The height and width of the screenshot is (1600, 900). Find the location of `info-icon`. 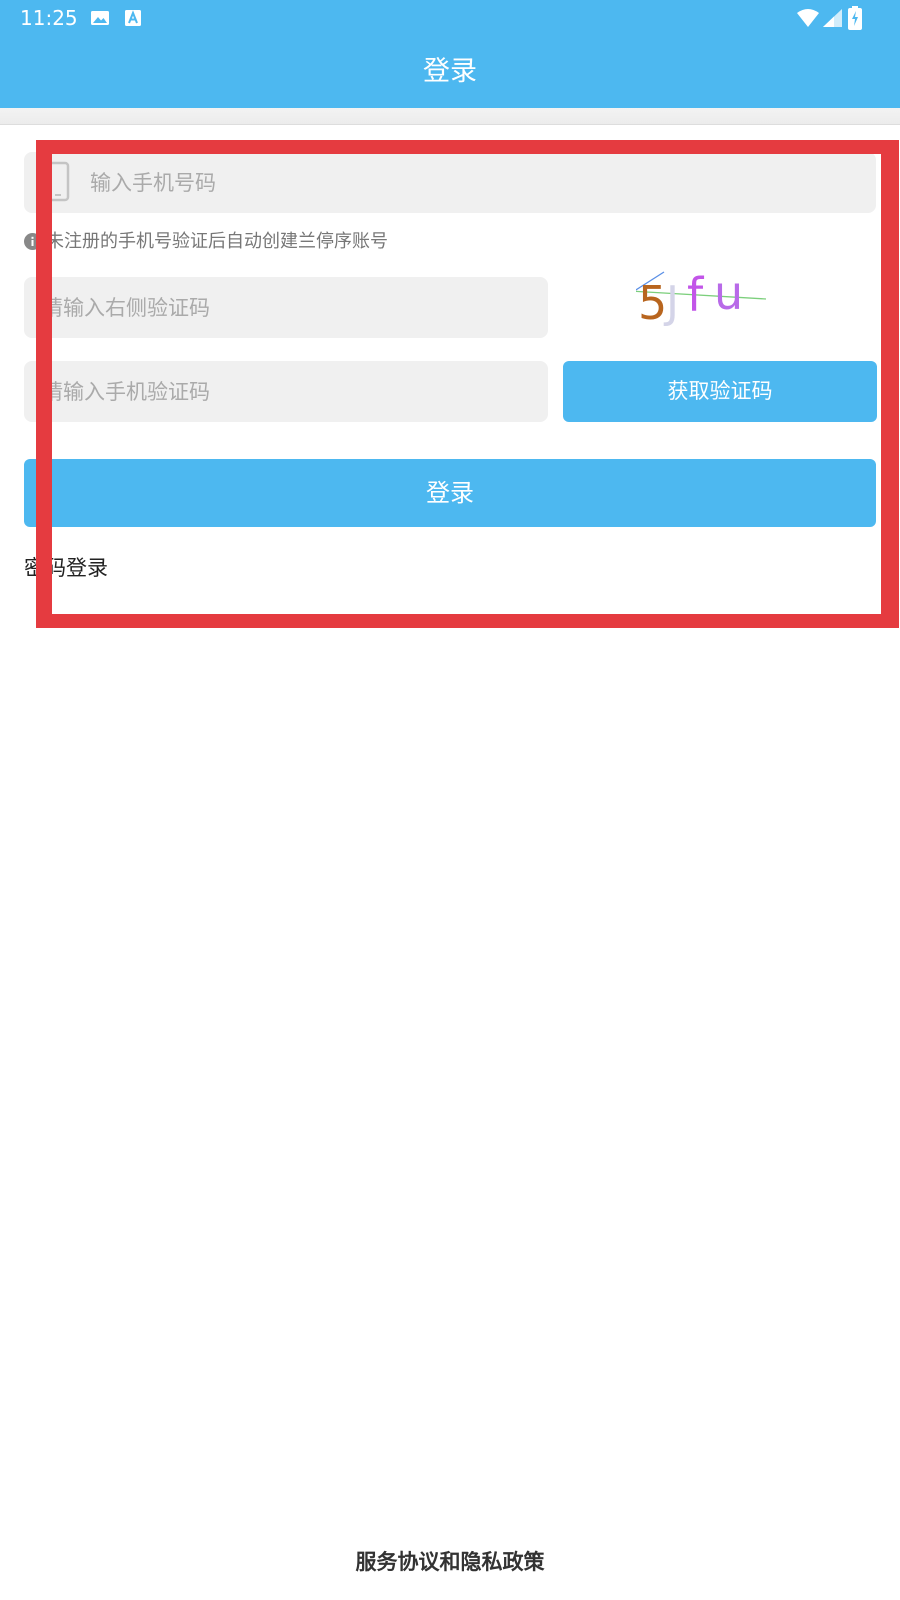

info-icon is located at coordinates (32, 241).